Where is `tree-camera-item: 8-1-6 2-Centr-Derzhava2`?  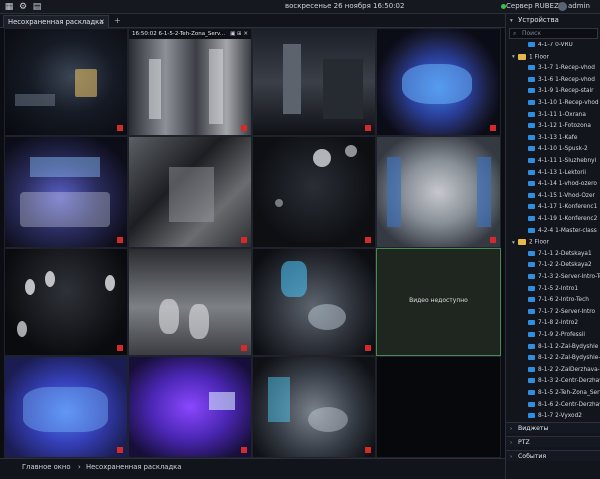 tree-camera-item: 8-1-6 2-Centr-Derzhava2 is located at coordinates (553, 406).